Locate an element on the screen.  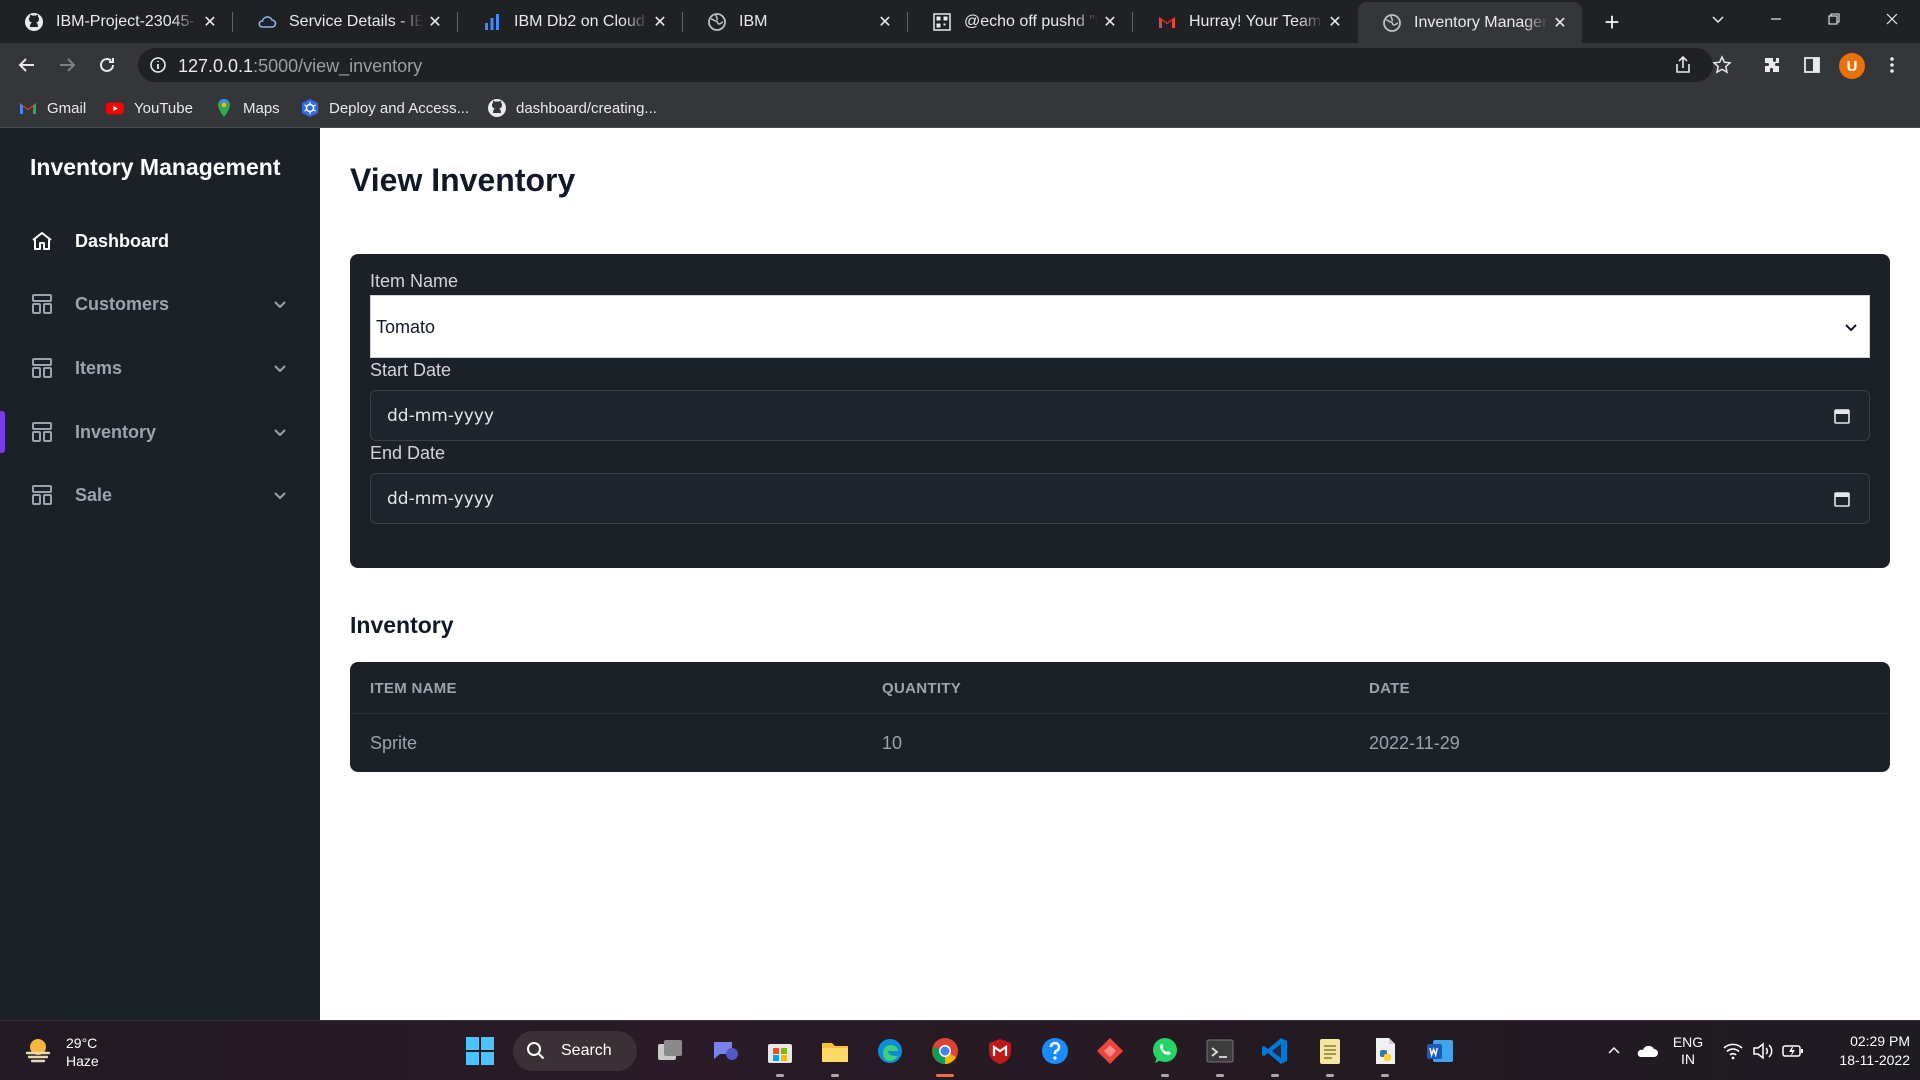
back-button is located at coordinates (27, 65).